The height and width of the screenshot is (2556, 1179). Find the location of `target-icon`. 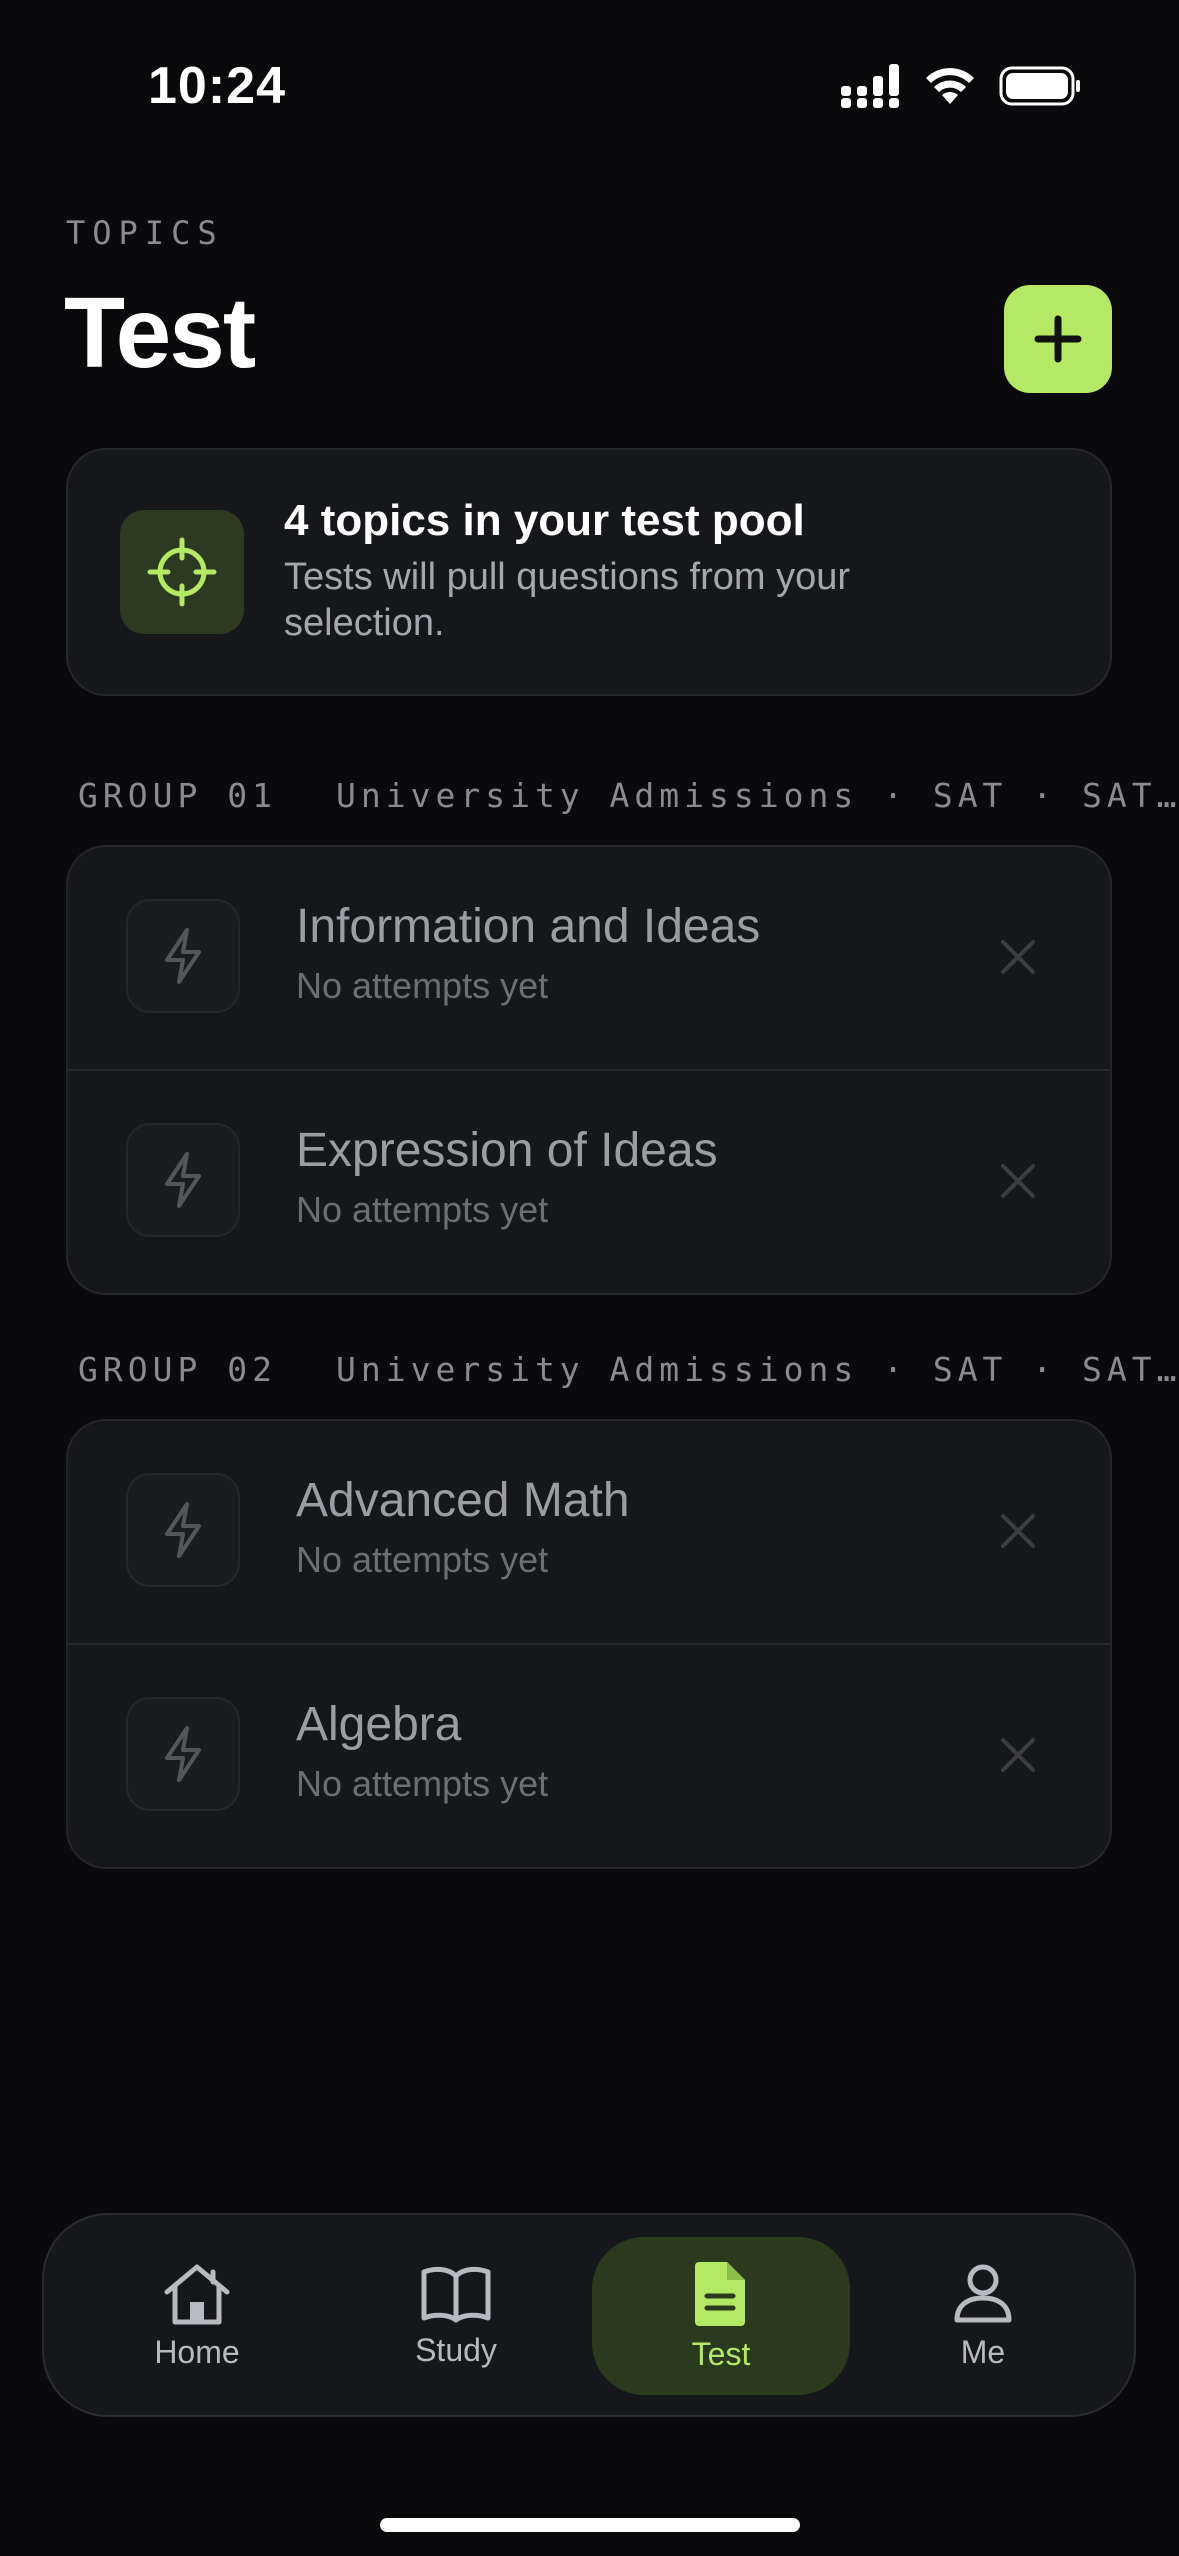

target-icon is located at coordinates (182, 572).